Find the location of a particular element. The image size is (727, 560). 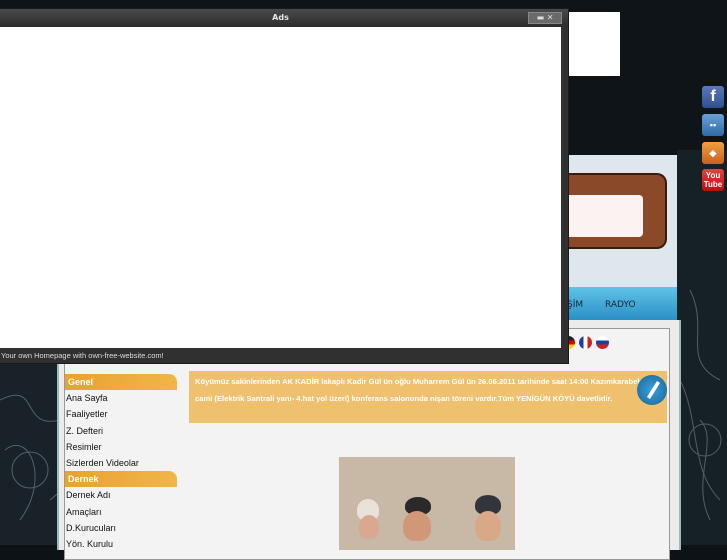

news-photo is located at coordinates (427, 503).